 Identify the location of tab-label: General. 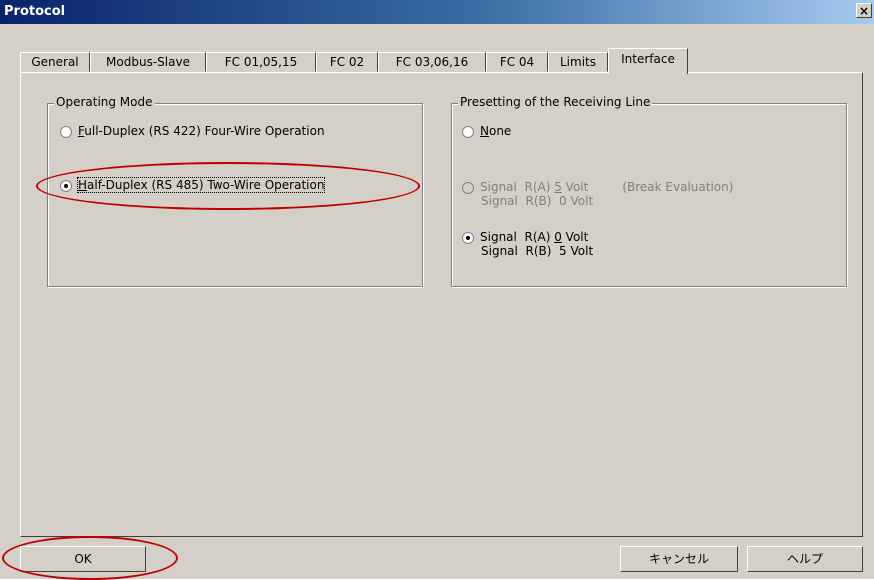
(55, 62).